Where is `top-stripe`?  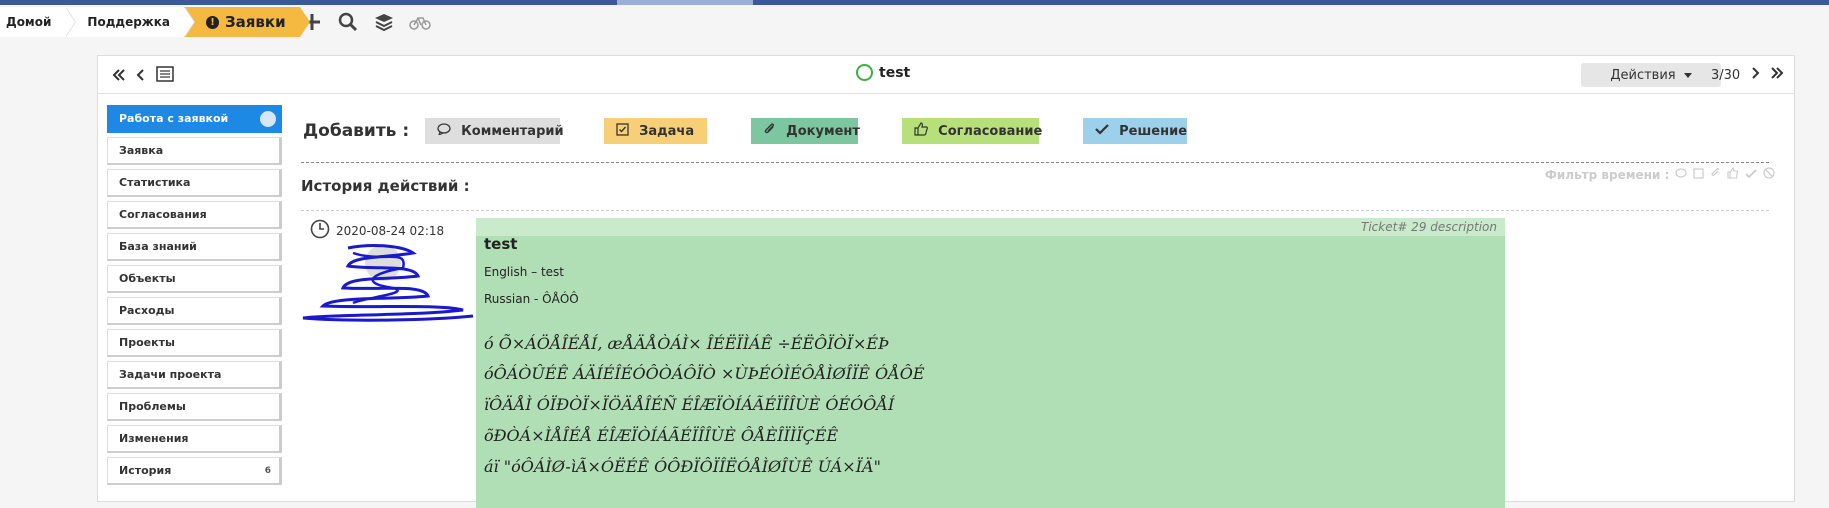
top-stripe is located at coordinates (914, 2).